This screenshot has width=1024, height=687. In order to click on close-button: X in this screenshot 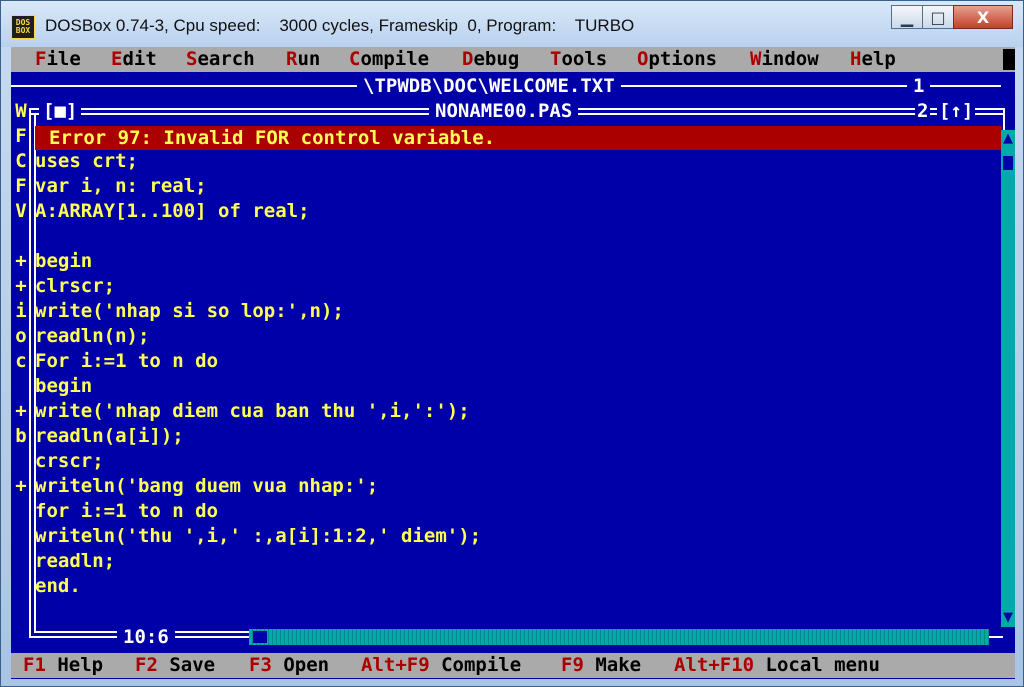, I will do `click(983, 17)`.